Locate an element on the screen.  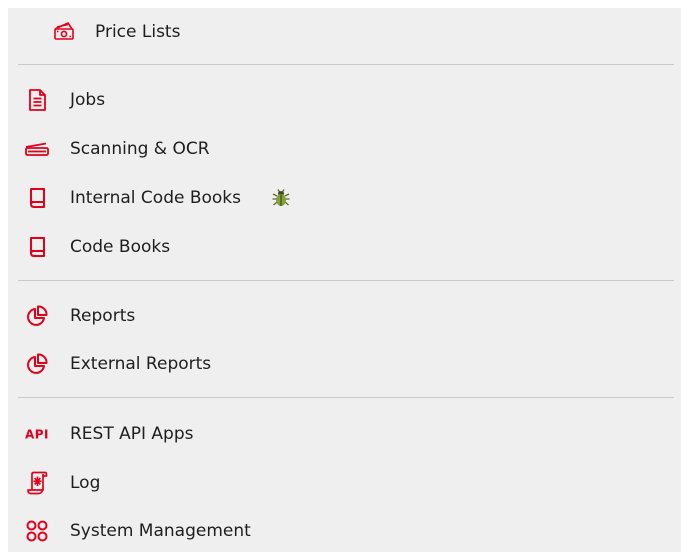
menu-item-label: Price Lists is located at coordinates (138, 32).